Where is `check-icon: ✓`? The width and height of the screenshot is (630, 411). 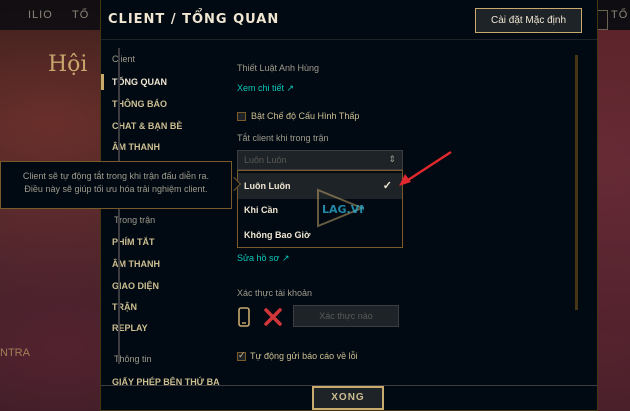 check-icon: ✓ is located at coordinates (387, 186).